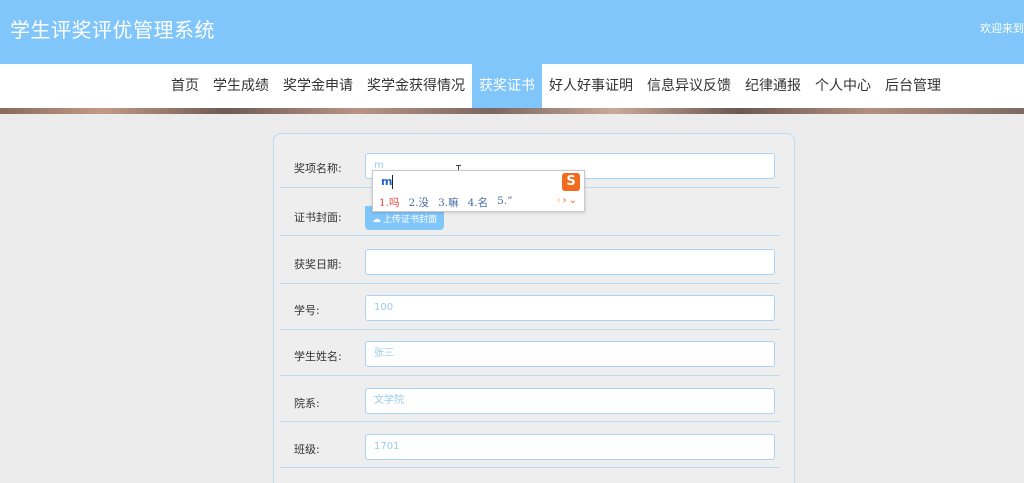 This screenshot has height=483, width=1024. I want to click on student-name-label: 学生姓名:, so click(318, 356).